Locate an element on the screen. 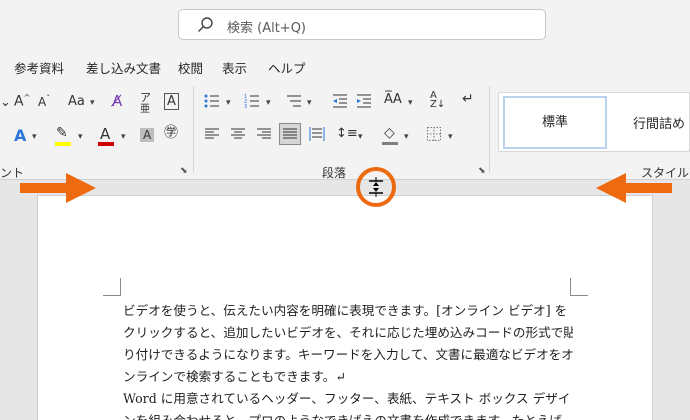 The height and width of the screenshot is (420, 690). highlight-icon: ✎ is located at coordinates (62, 133).